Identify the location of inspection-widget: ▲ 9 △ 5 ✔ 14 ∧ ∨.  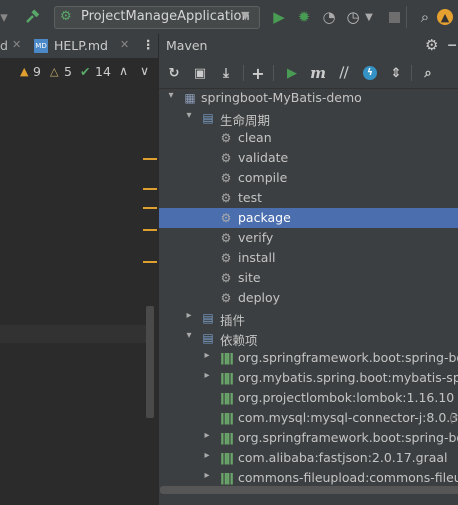
(79, 72).